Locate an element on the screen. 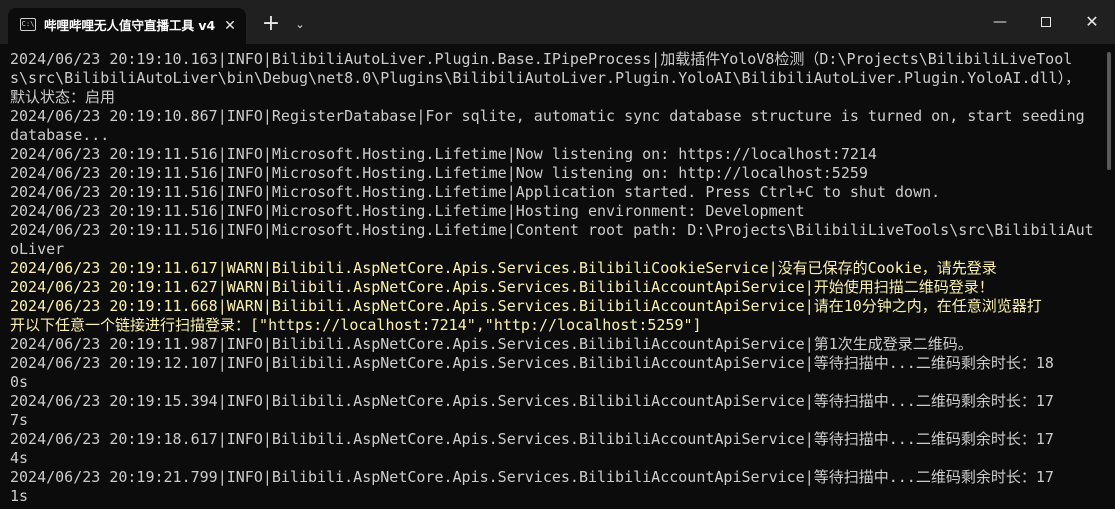  minimize-button: — is located at coordinates (1000, 22).